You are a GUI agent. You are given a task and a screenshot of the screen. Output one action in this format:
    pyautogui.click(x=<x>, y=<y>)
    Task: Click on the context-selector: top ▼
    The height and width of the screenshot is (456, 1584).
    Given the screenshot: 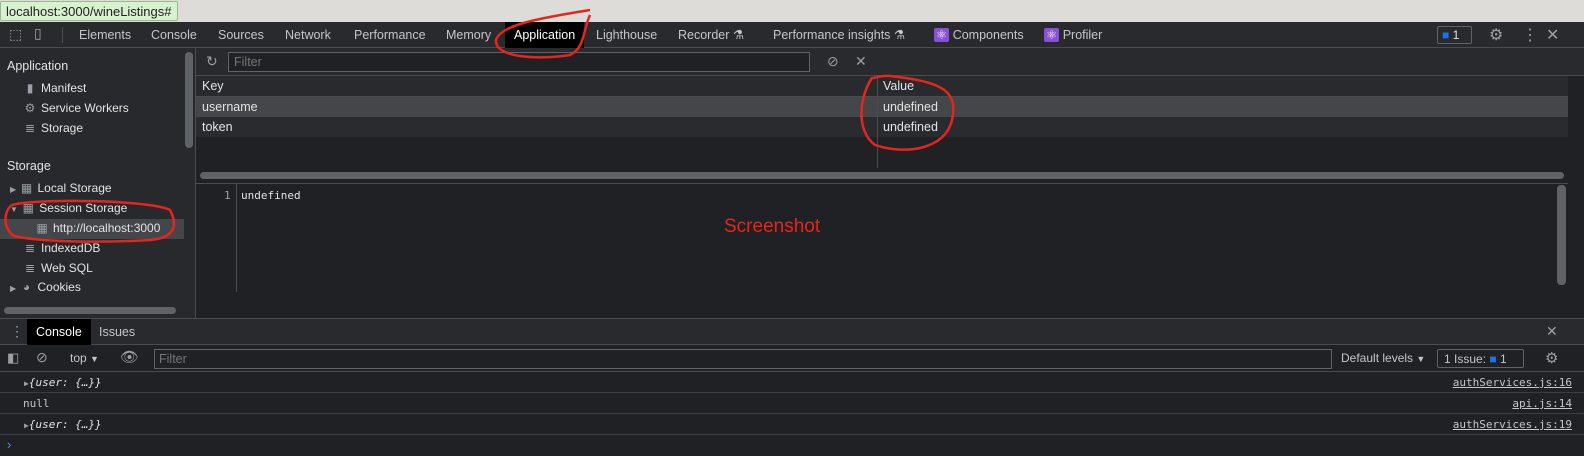 What is the action you would take?
    pyautogui.click(x=84, y=358)
    